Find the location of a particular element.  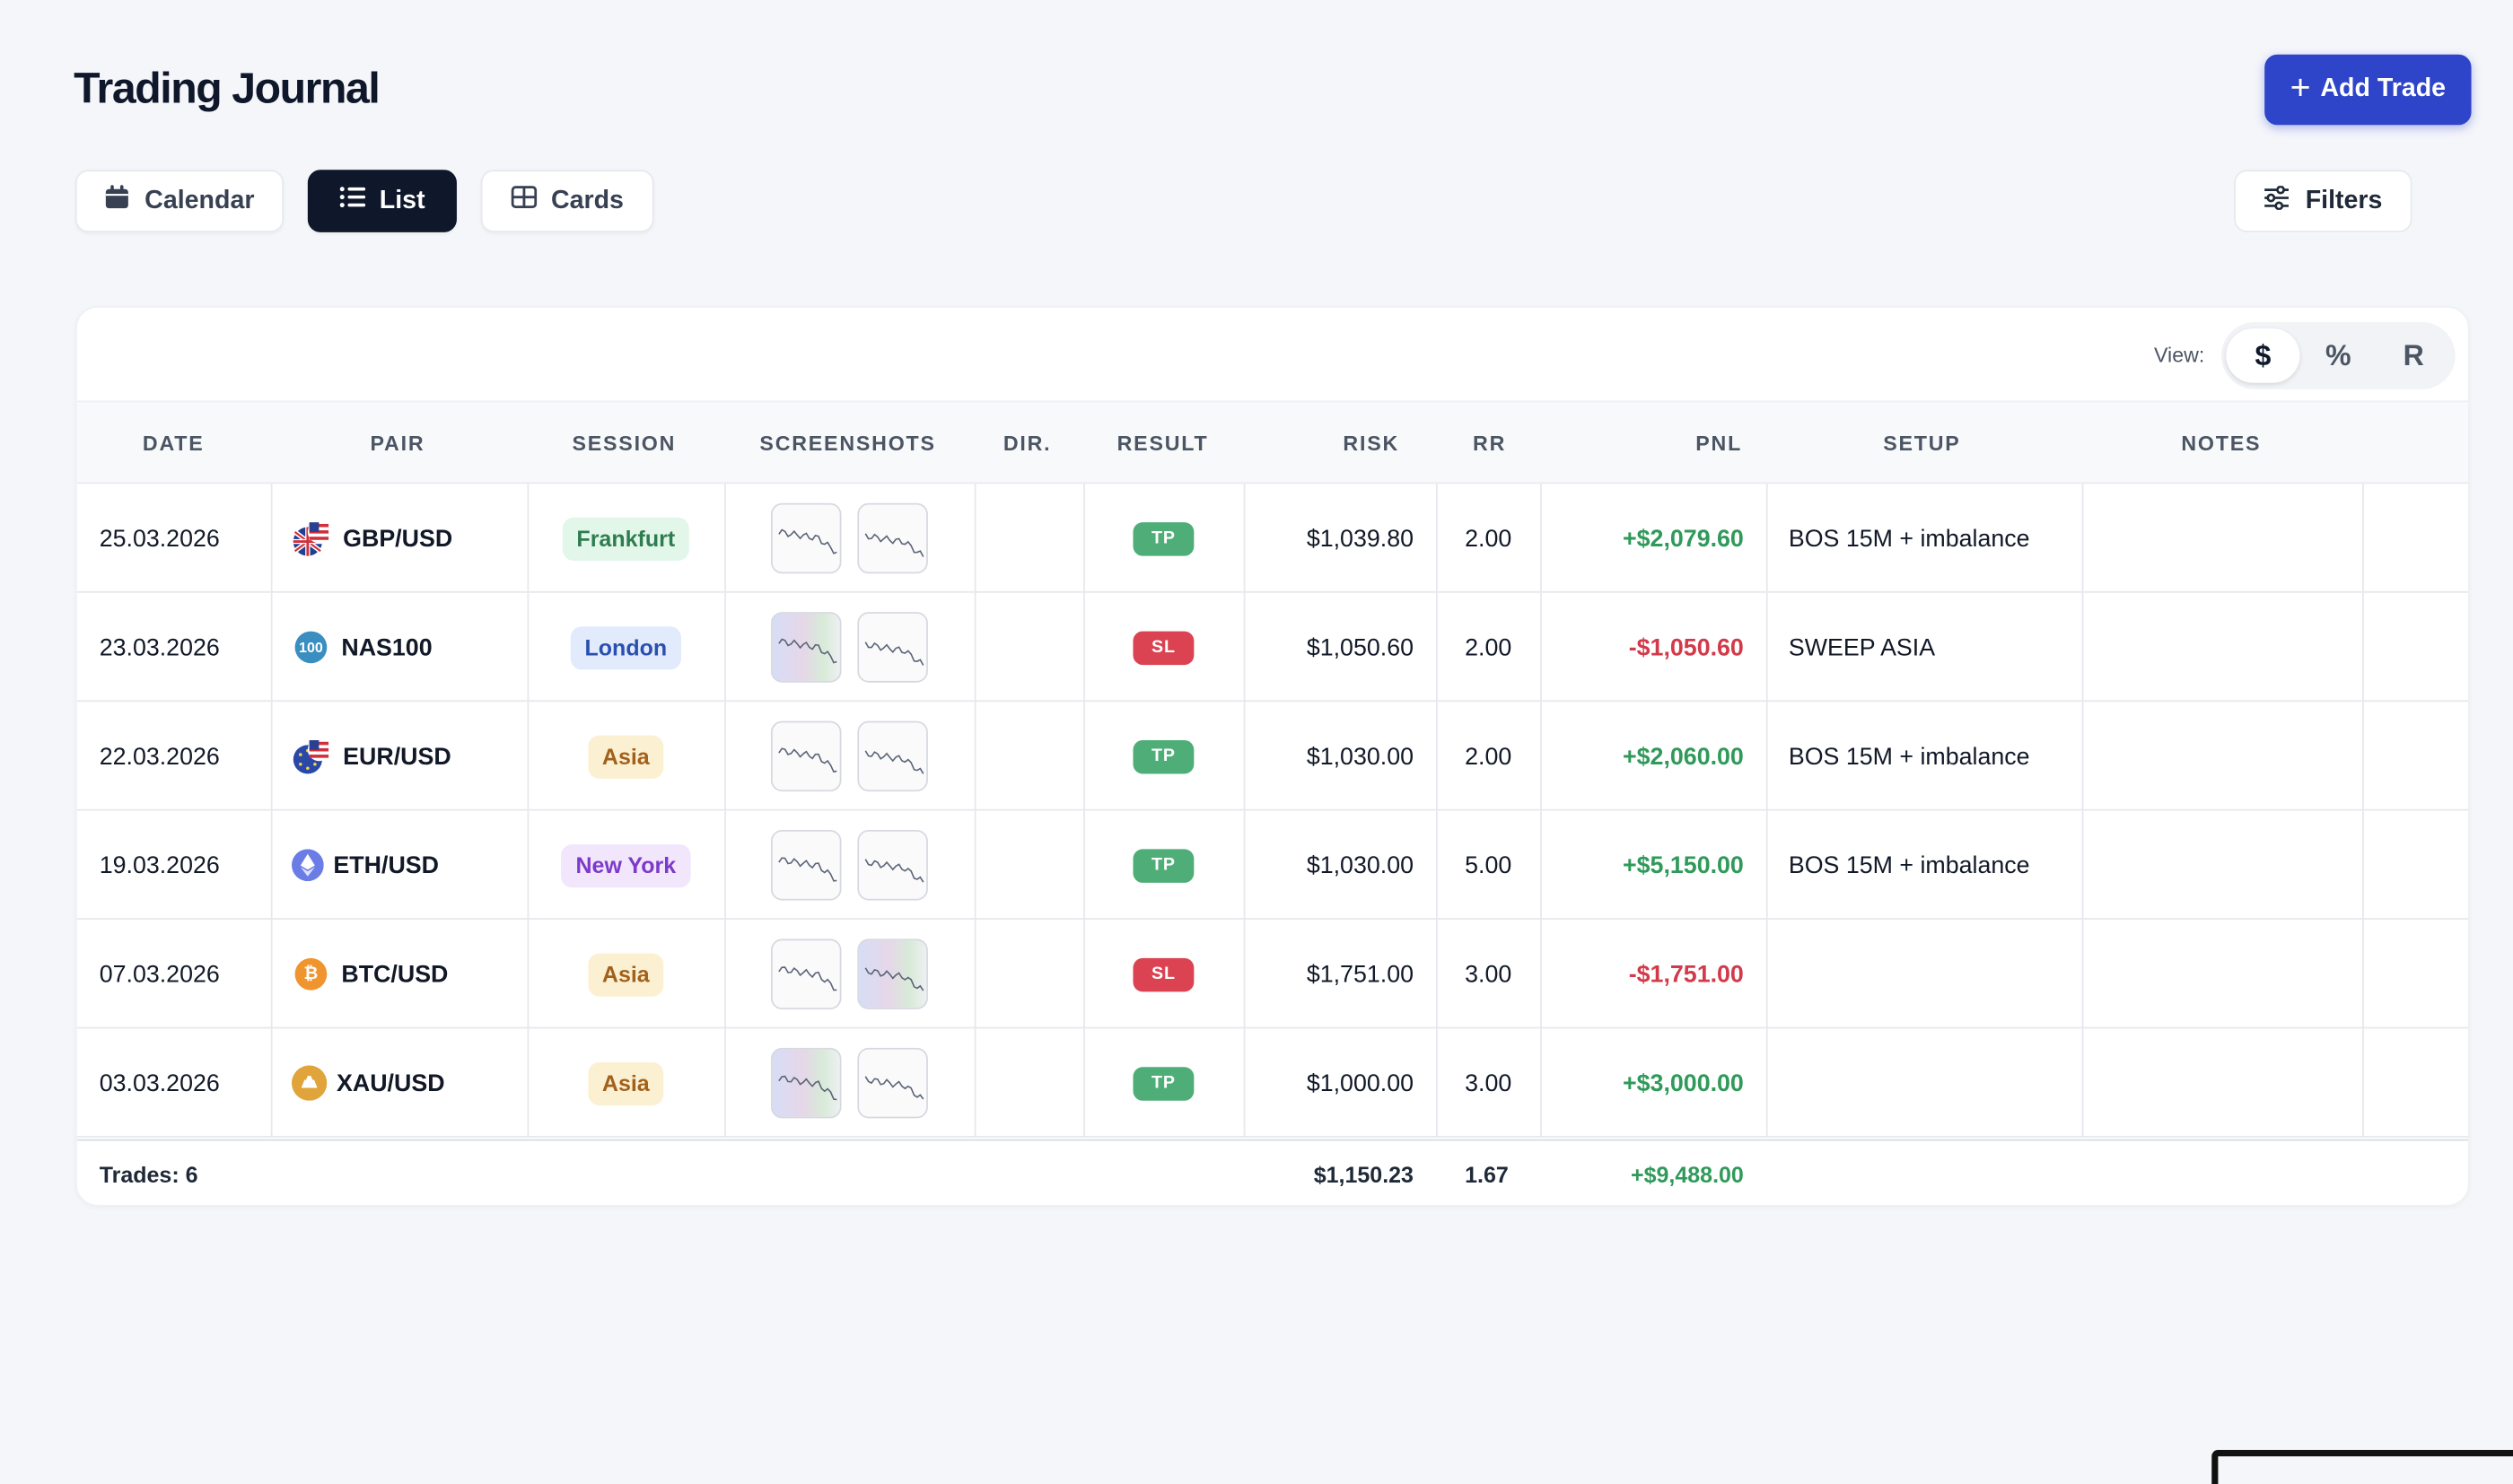

trade-rr: 5.00 is located at coordinates (1488, 865).